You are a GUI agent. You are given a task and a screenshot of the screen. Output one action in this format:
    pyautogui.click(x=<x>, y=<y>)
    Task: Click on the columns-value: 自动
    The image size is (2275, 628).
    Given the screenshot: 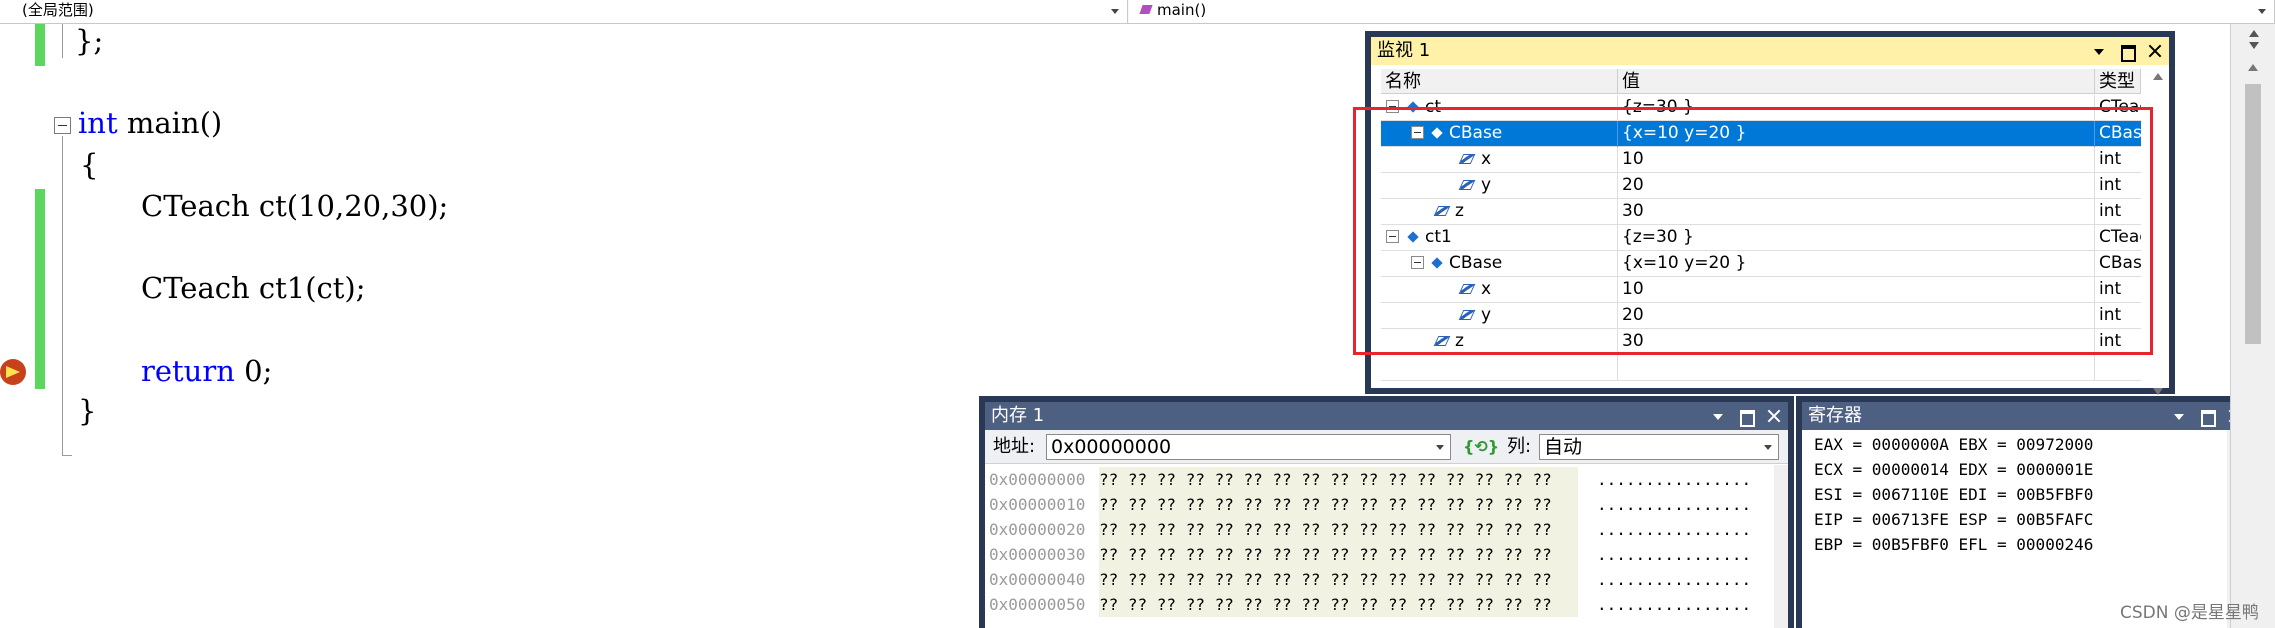 What is the action you would take?
    pyautogui.click(x=1563, y=447)
    